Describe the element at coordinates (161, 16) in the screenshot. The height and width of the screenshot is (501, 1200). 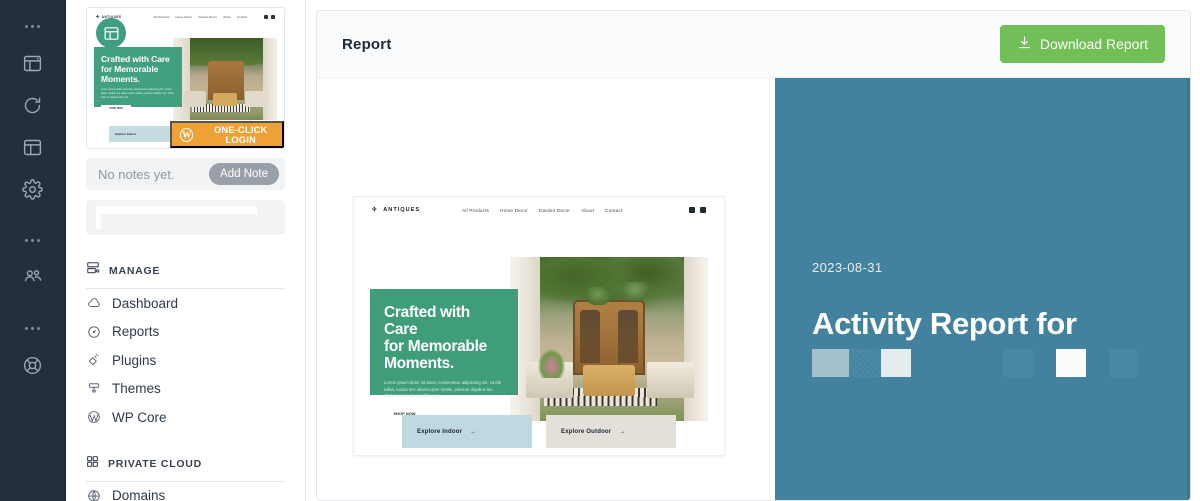
I see `thumb-nav-item: All Products` at that location.